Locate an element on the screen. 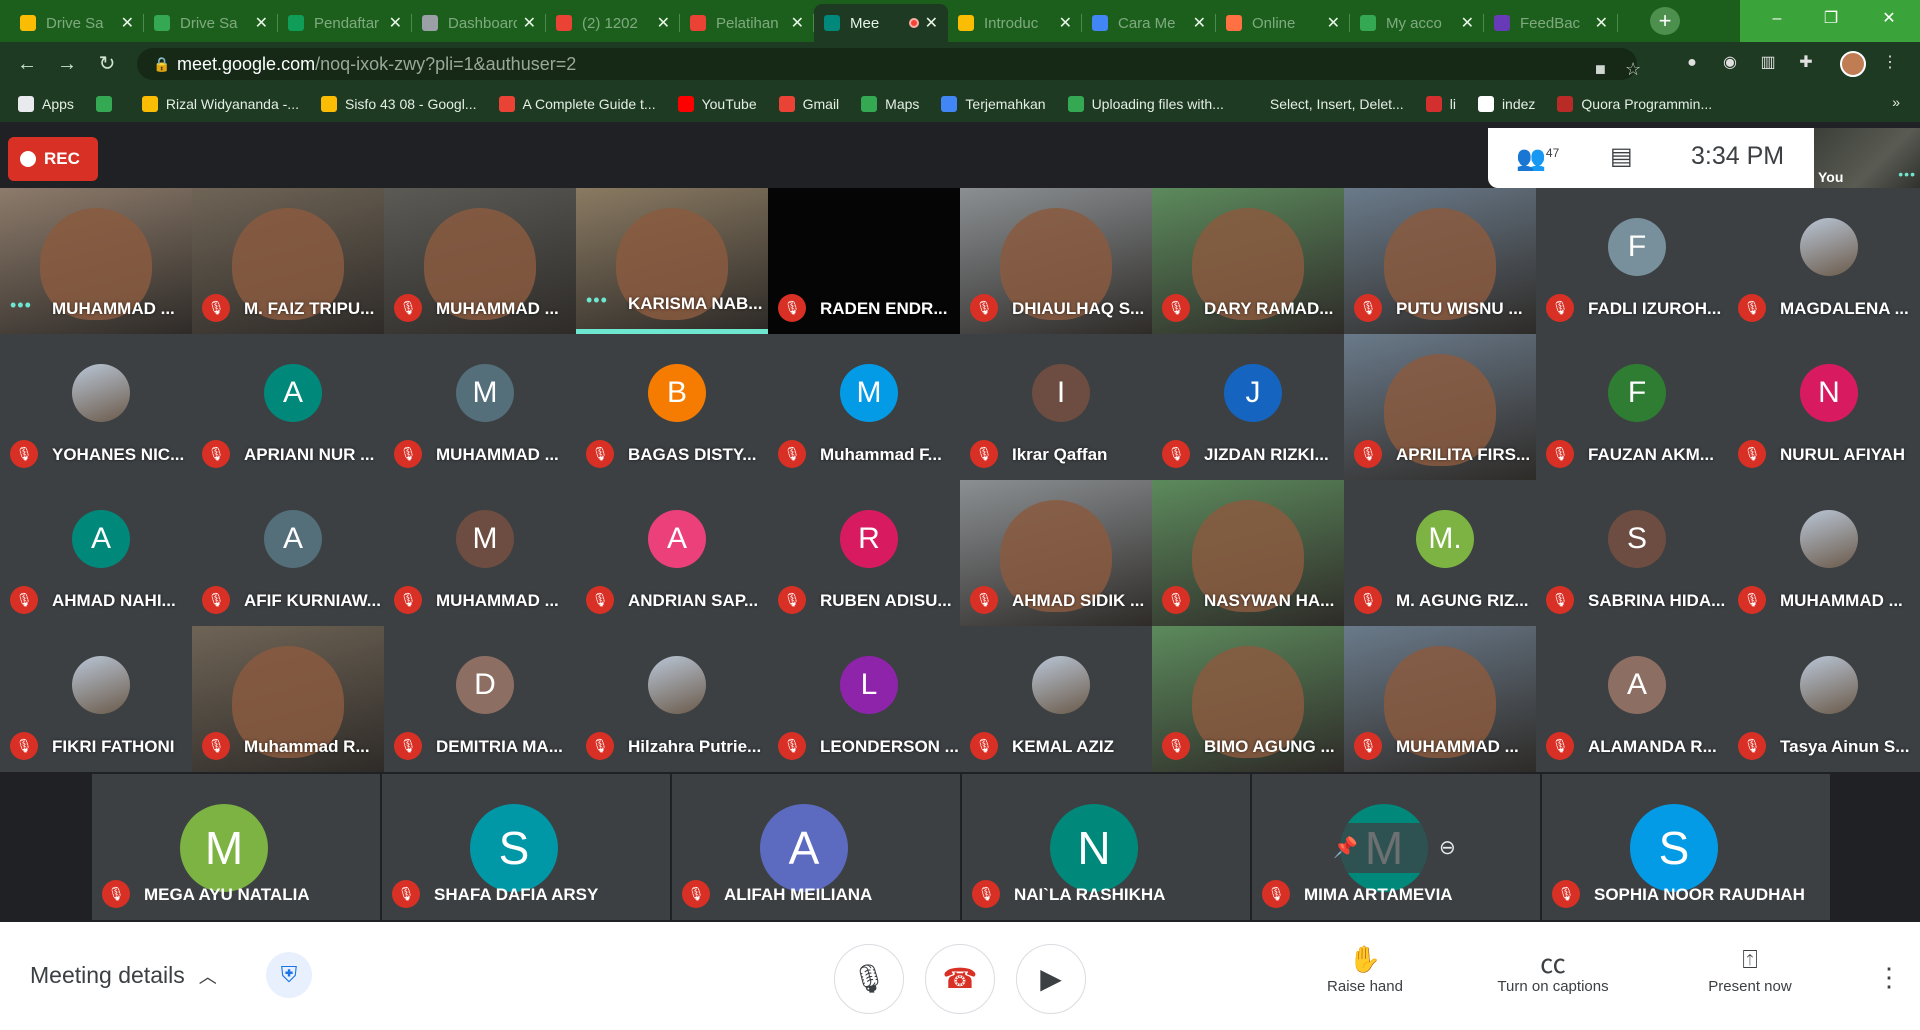  bookmark-item is located at coordinates (107, 104).